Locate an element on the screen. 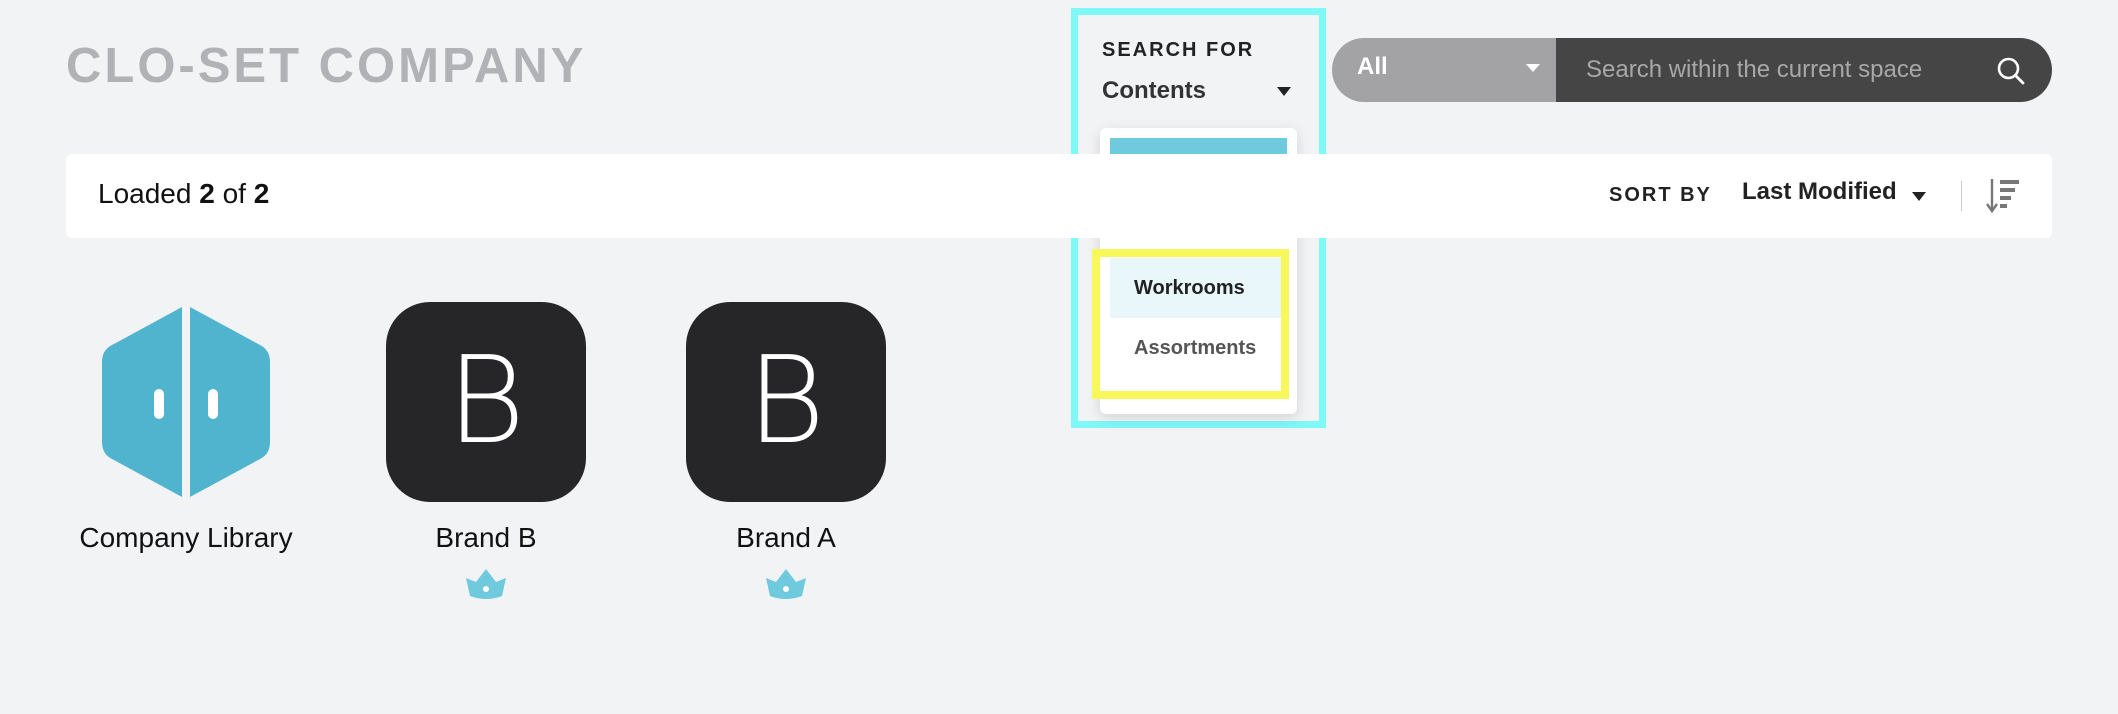  search-input is located at coordinates (1804, 70).